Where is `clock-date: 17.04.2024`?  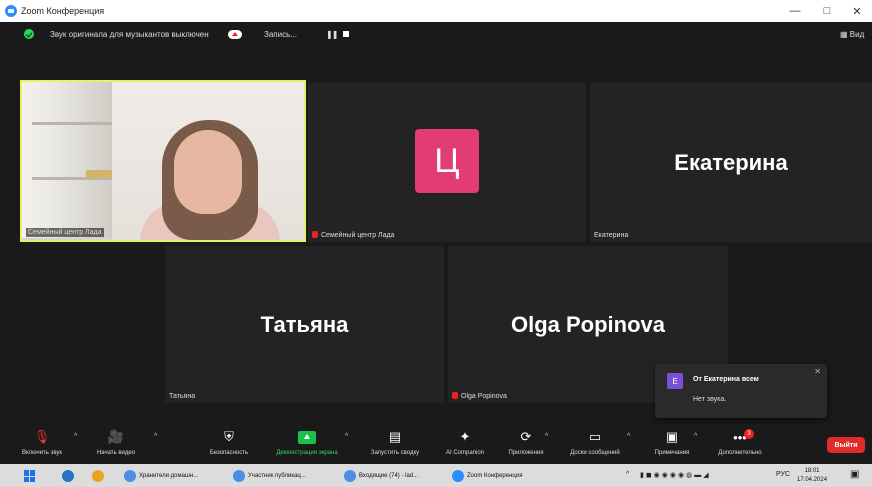
clock-date: 17.04.2024 is located at coordinates (812, 480).